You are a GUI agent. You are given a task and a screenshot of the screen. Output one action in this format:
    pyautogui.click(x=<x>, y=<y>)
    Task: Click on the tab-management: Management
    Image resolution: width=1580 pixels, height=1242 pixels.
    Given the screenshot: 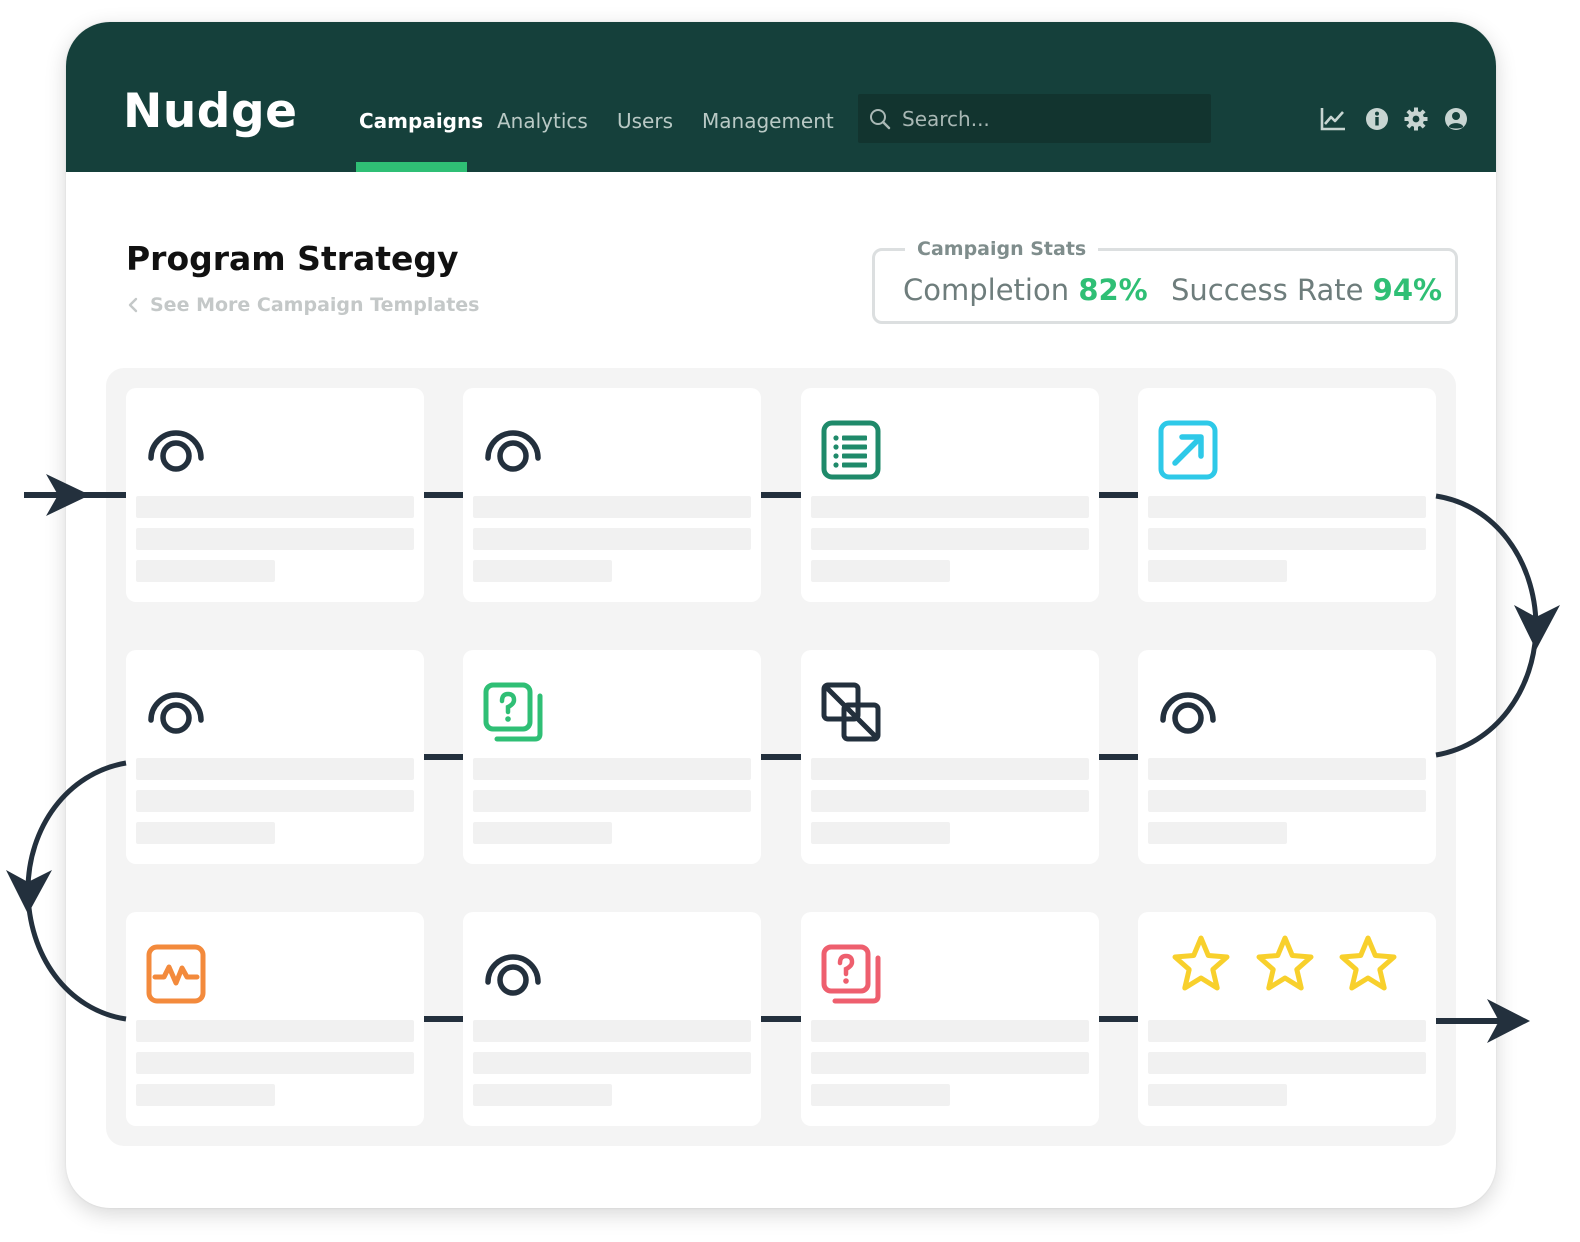 What is the action you would take?
    pyautogui.click(x=768, y=121)
    